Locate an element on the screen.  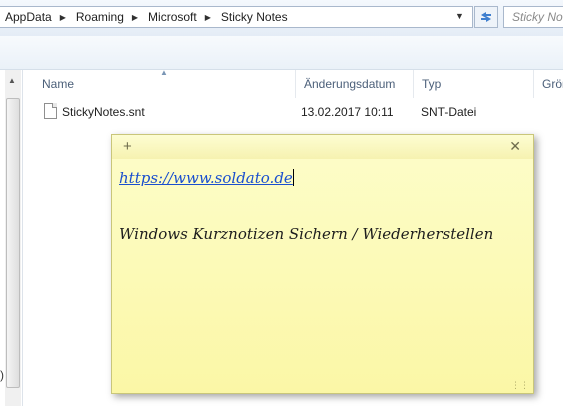
clipped-label: ) is located at coordinates (2, 375).